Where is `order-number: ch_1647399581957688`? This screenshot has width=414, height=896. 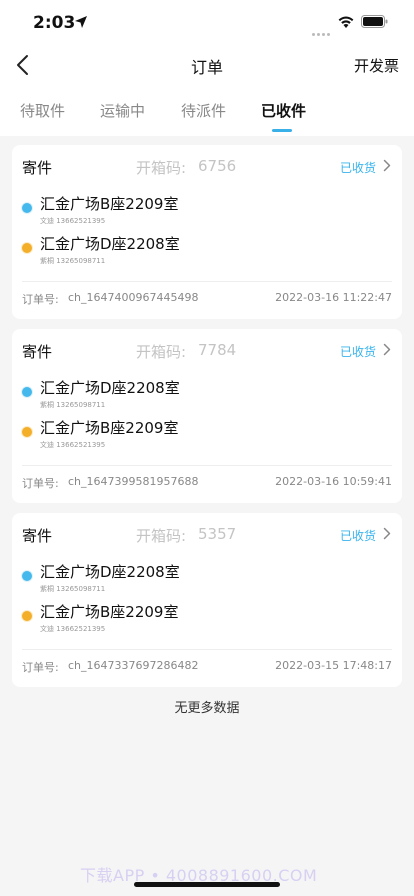
order-number: ch_1647399581957688 is located at coordinates (133, 481).